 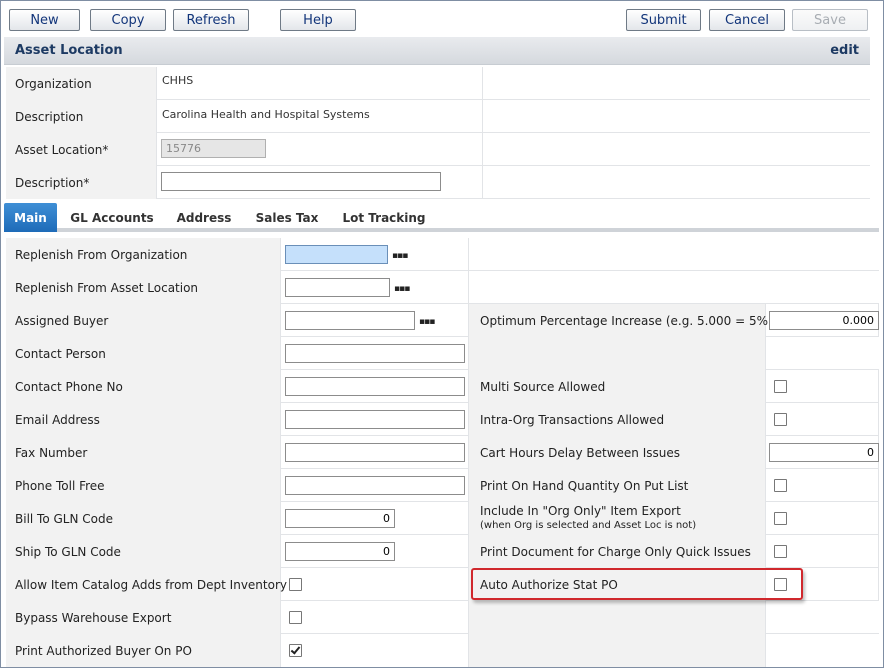 I want to click on description-required-row: Description*, so click(x=438, y=182).